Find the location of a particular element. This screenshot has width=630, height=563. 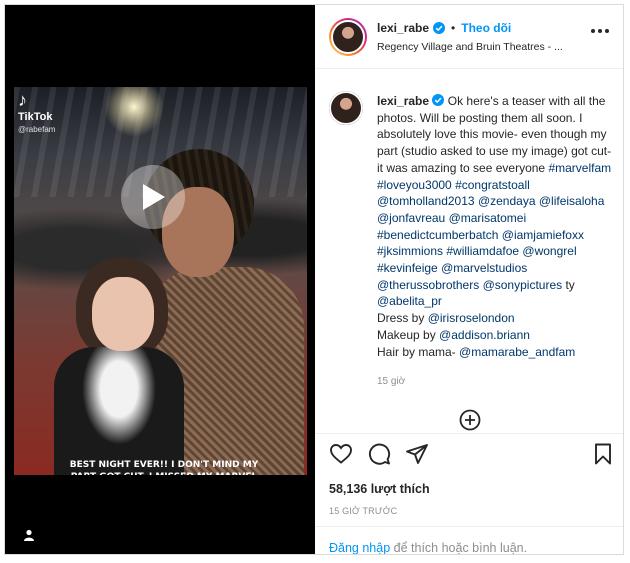

ty-link: @abelita_pr is located at coordinates (409, 301).